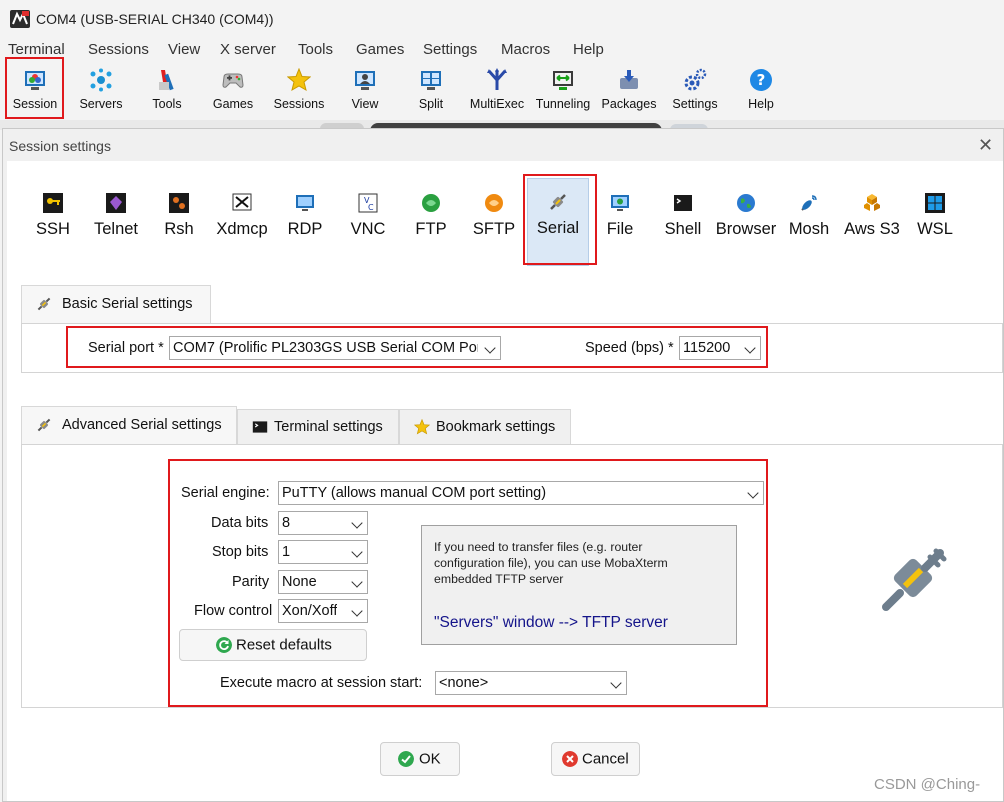 This screenshot has height=802, width=1004. Describe the element at coordinates (496, 427) in the screenshot. I see `tab-label: Bookmark settings` at that location.